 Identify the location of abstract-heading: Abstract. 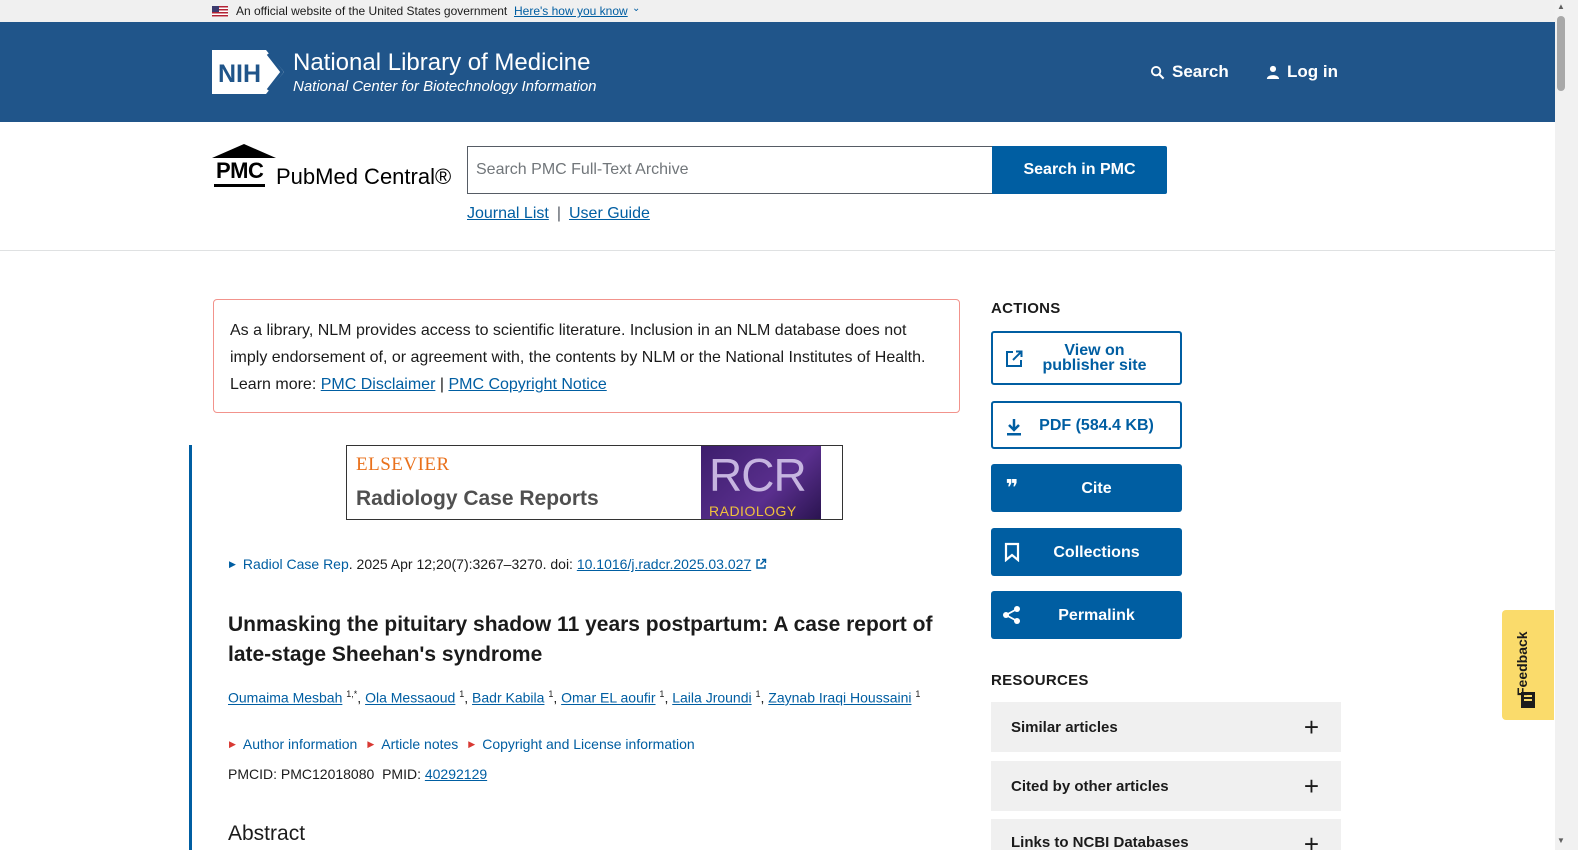
(267, 833).